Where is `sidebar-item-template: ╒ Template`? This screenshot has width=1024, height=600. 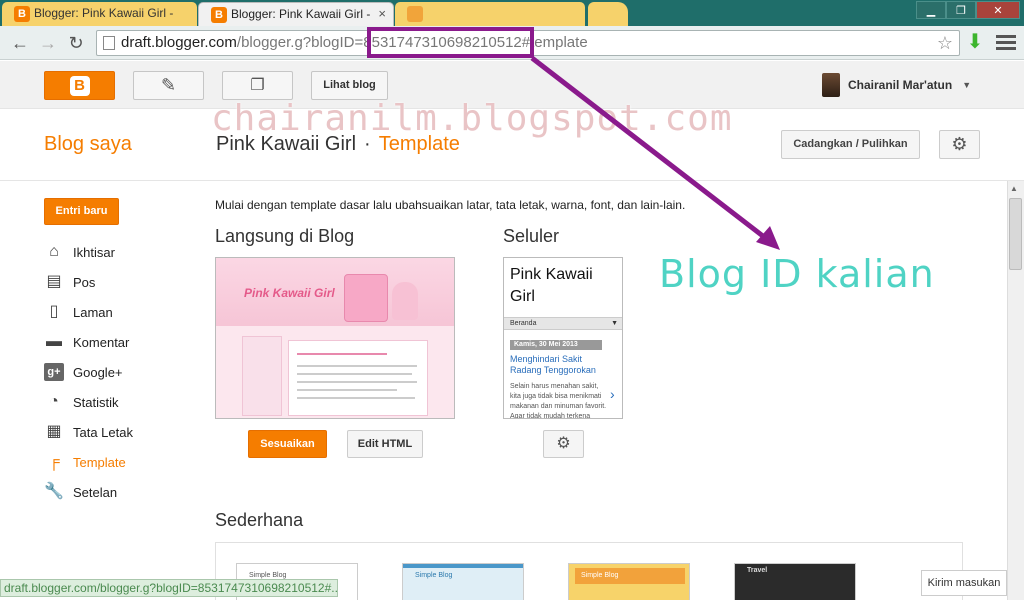
sidebar-item-template: ╒ Template is located at coordinates (119, 462).